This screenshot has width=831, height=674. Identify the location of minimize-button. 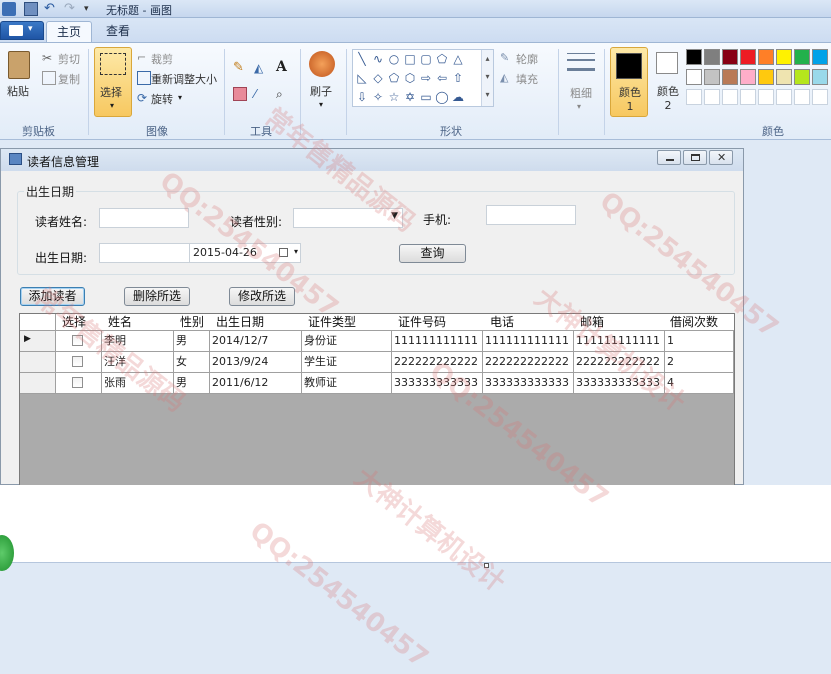
(669, 157).